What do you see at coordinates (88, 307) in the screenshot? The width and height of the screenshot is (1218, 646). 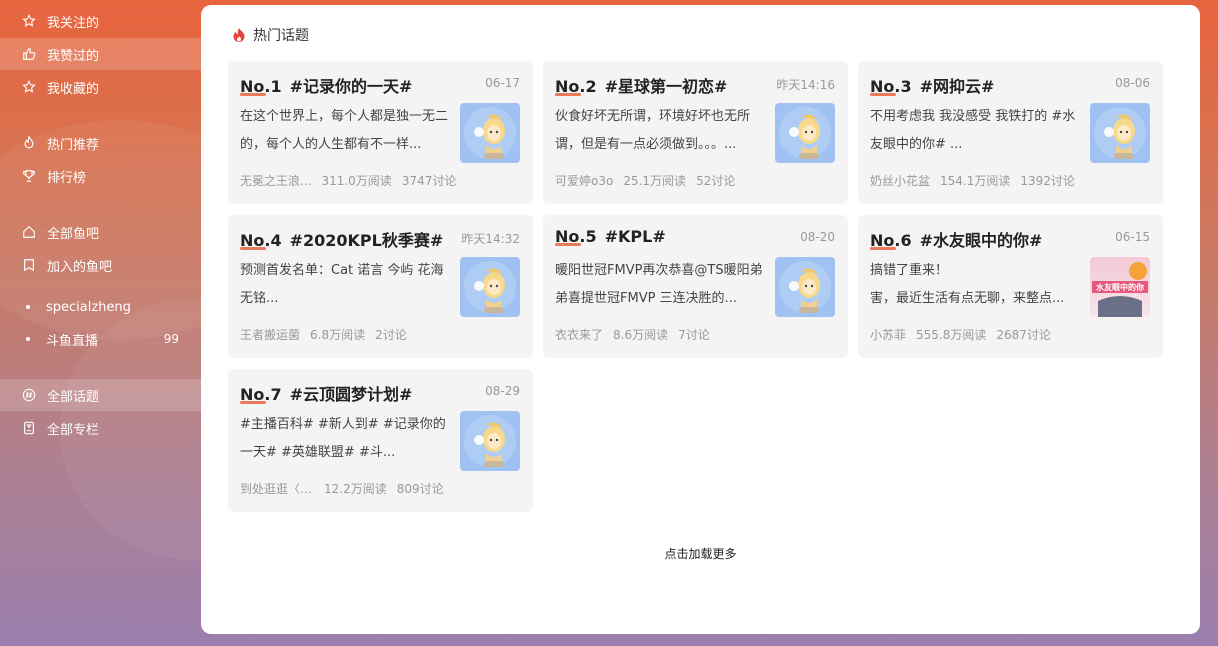 I see `sidebar-item-label: specialzheng` at bounding box center [88, 307].